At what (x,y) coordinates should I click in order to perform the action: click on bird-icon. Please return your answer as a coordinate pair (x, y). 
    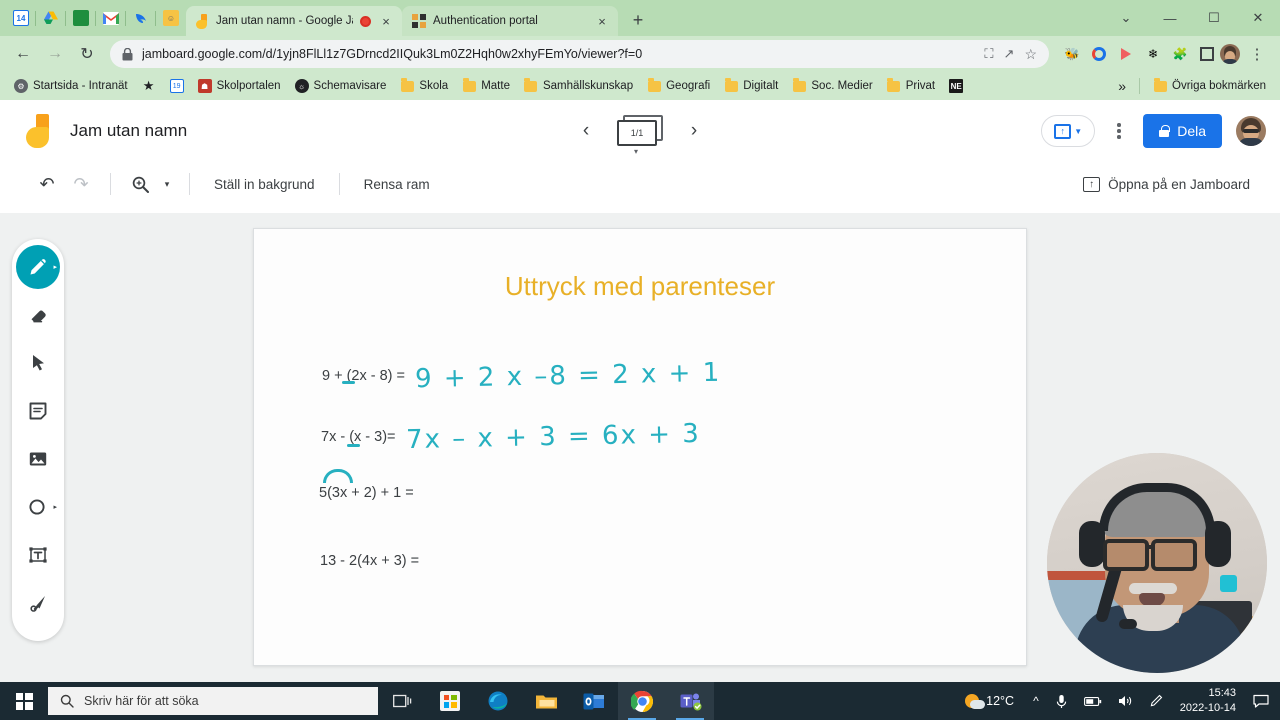
    Looking at the image, I should click on (140, 18).